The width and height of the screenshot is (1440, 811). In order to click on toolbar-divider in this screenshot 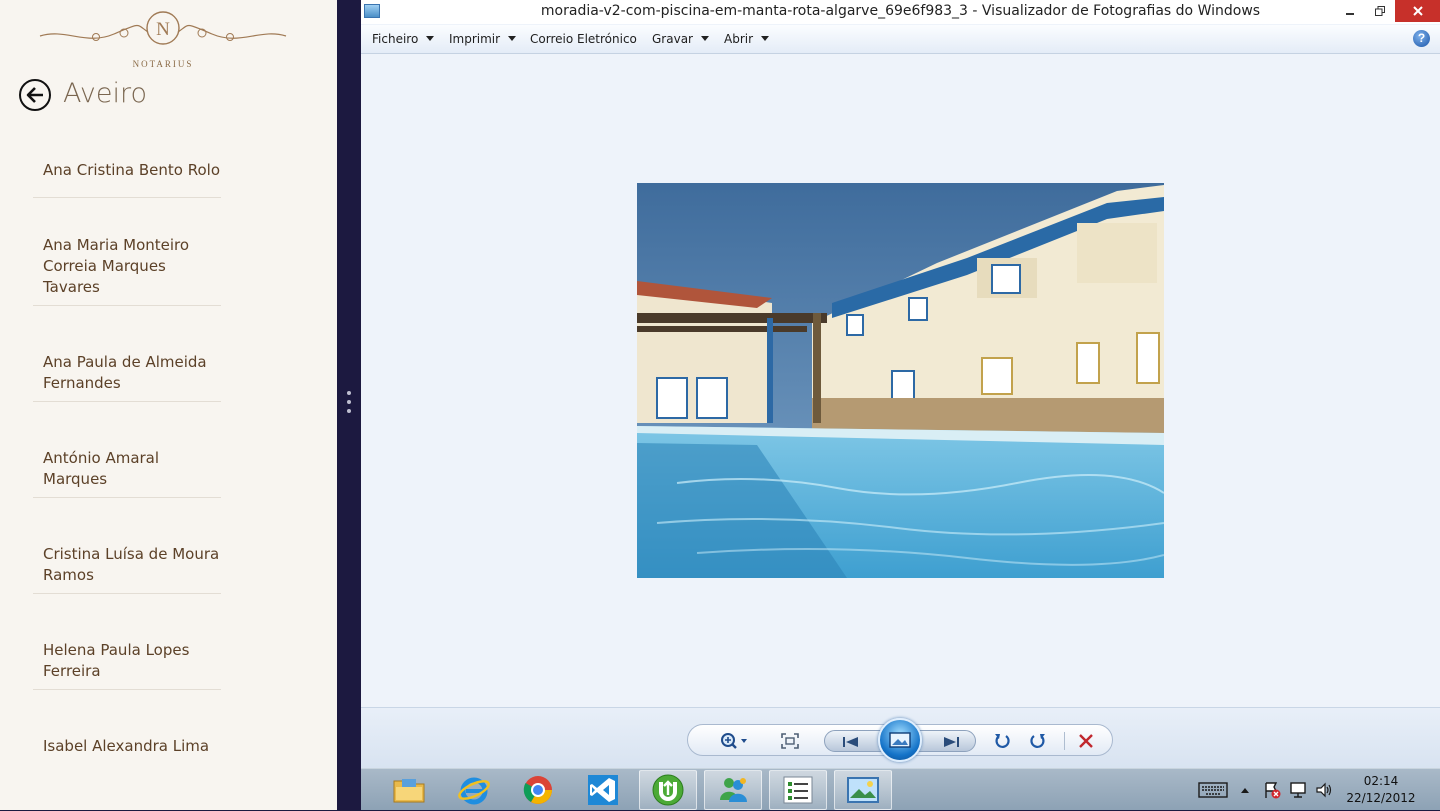, I will do `click(1064, 741)`.